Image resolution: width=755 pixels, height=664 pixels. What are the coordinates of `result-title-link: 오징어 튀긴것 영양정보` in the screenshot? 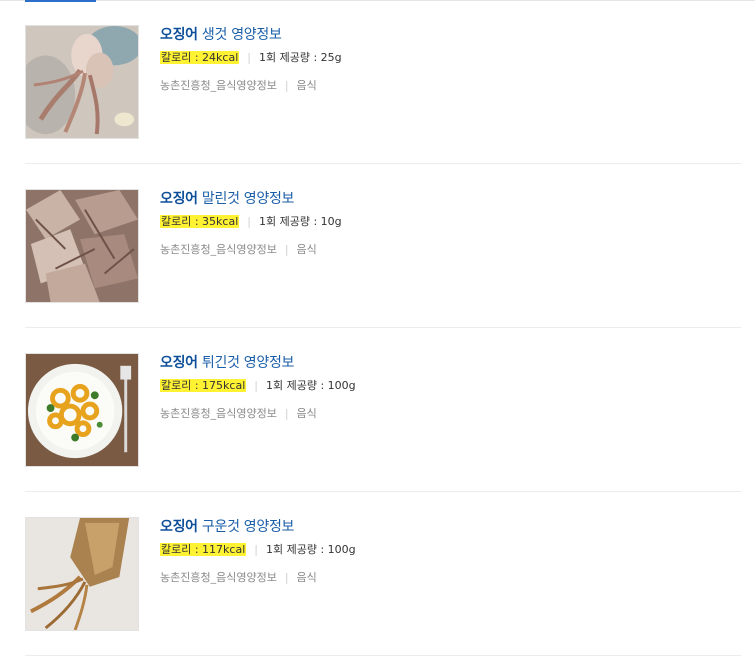 It's located at (258, 363).